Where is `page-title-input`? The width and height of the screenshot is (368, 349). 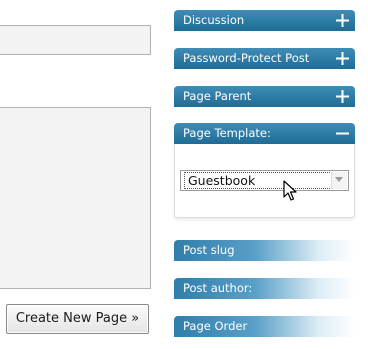 page-title-input is located at coordinates (75, 40).